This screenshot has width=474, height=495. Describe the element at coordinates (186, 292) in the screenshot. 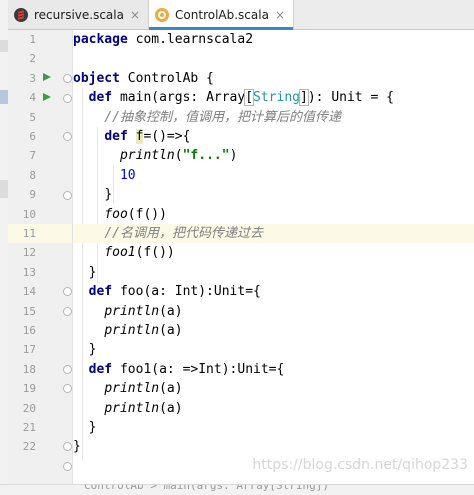

I see `code-token: foo(a: Int):Unit={` at that location.